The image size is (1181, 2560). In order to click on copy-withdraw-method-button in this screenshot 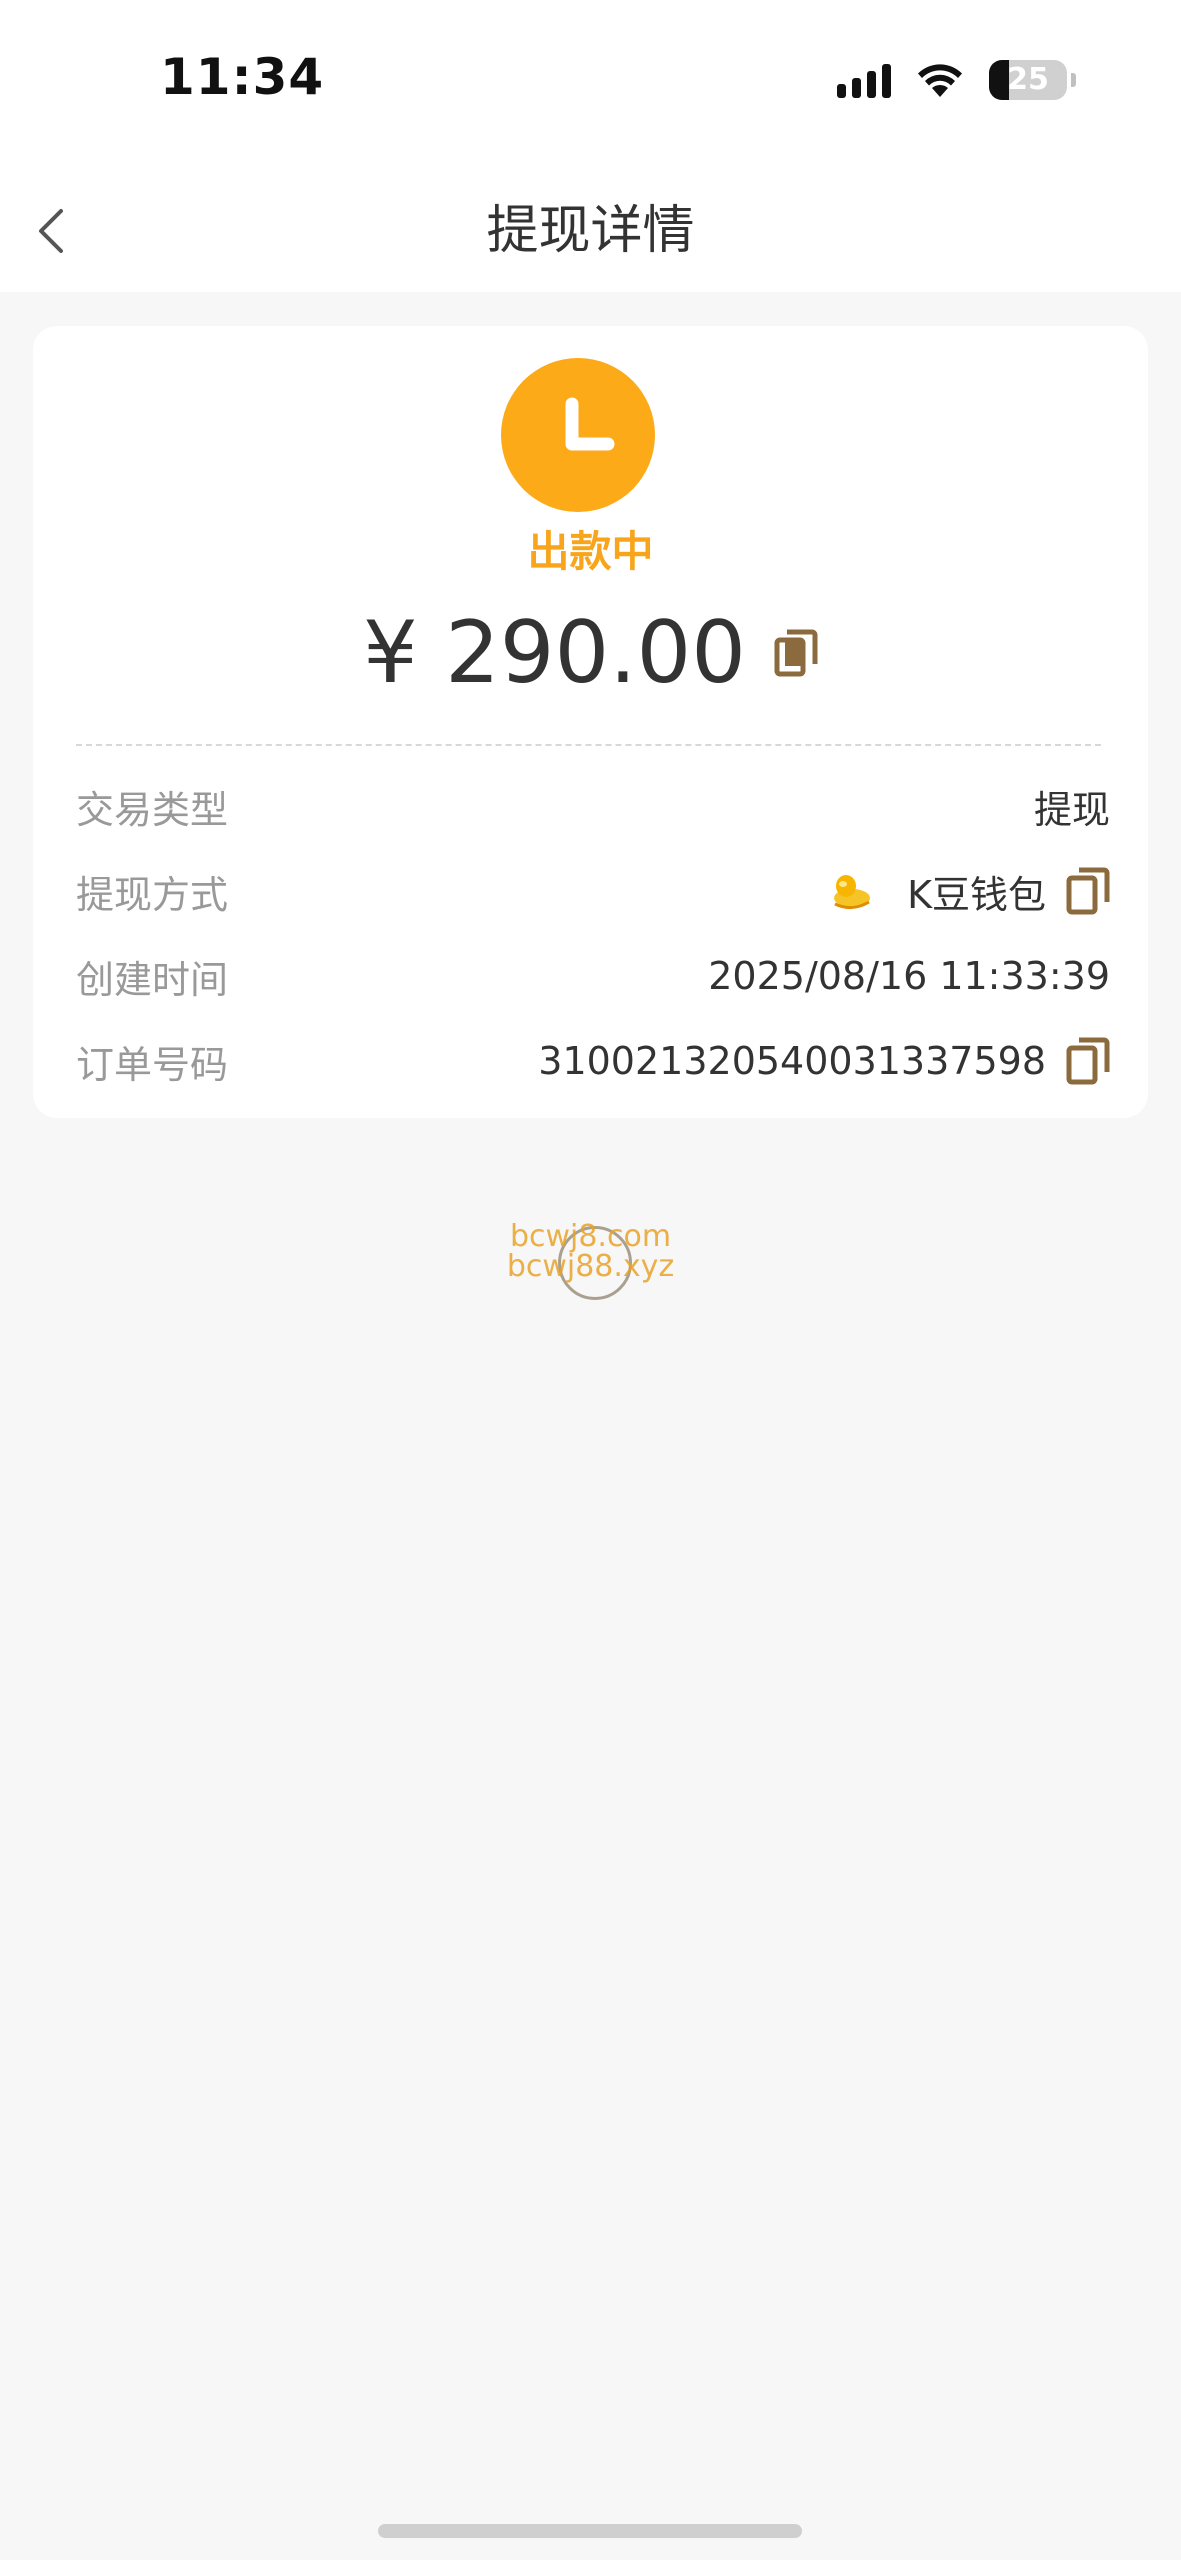, I will do `click(1088, 891)`.